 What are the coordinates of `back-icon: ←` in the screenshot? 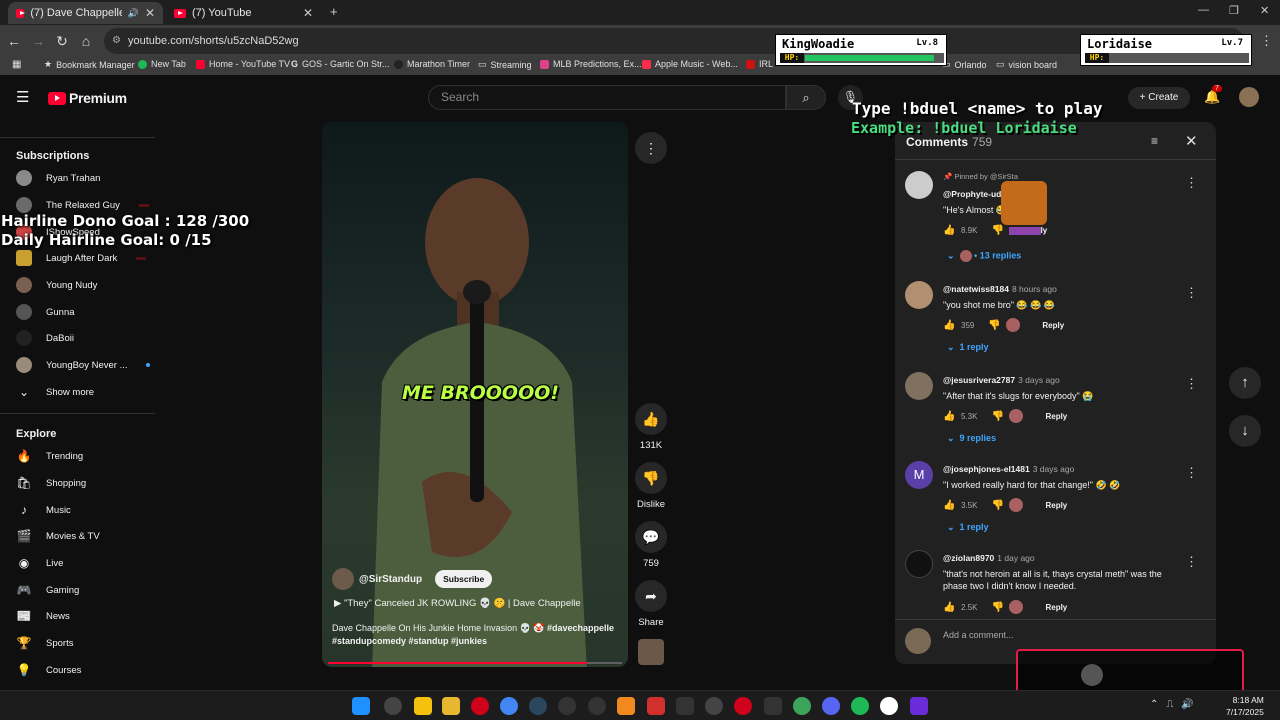 It's located at (14, 41).